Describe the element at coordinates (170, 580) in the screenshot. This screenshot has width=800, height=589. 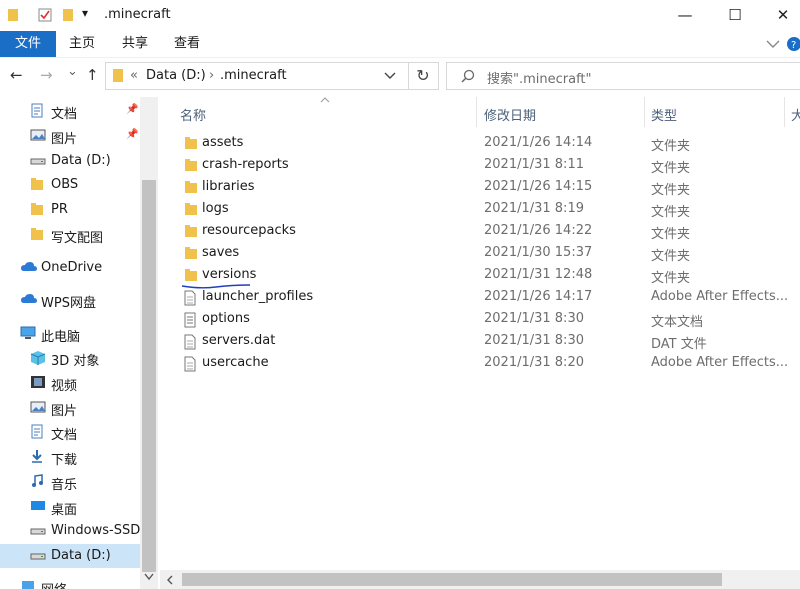
I see `scroll-left-icon` at that location.